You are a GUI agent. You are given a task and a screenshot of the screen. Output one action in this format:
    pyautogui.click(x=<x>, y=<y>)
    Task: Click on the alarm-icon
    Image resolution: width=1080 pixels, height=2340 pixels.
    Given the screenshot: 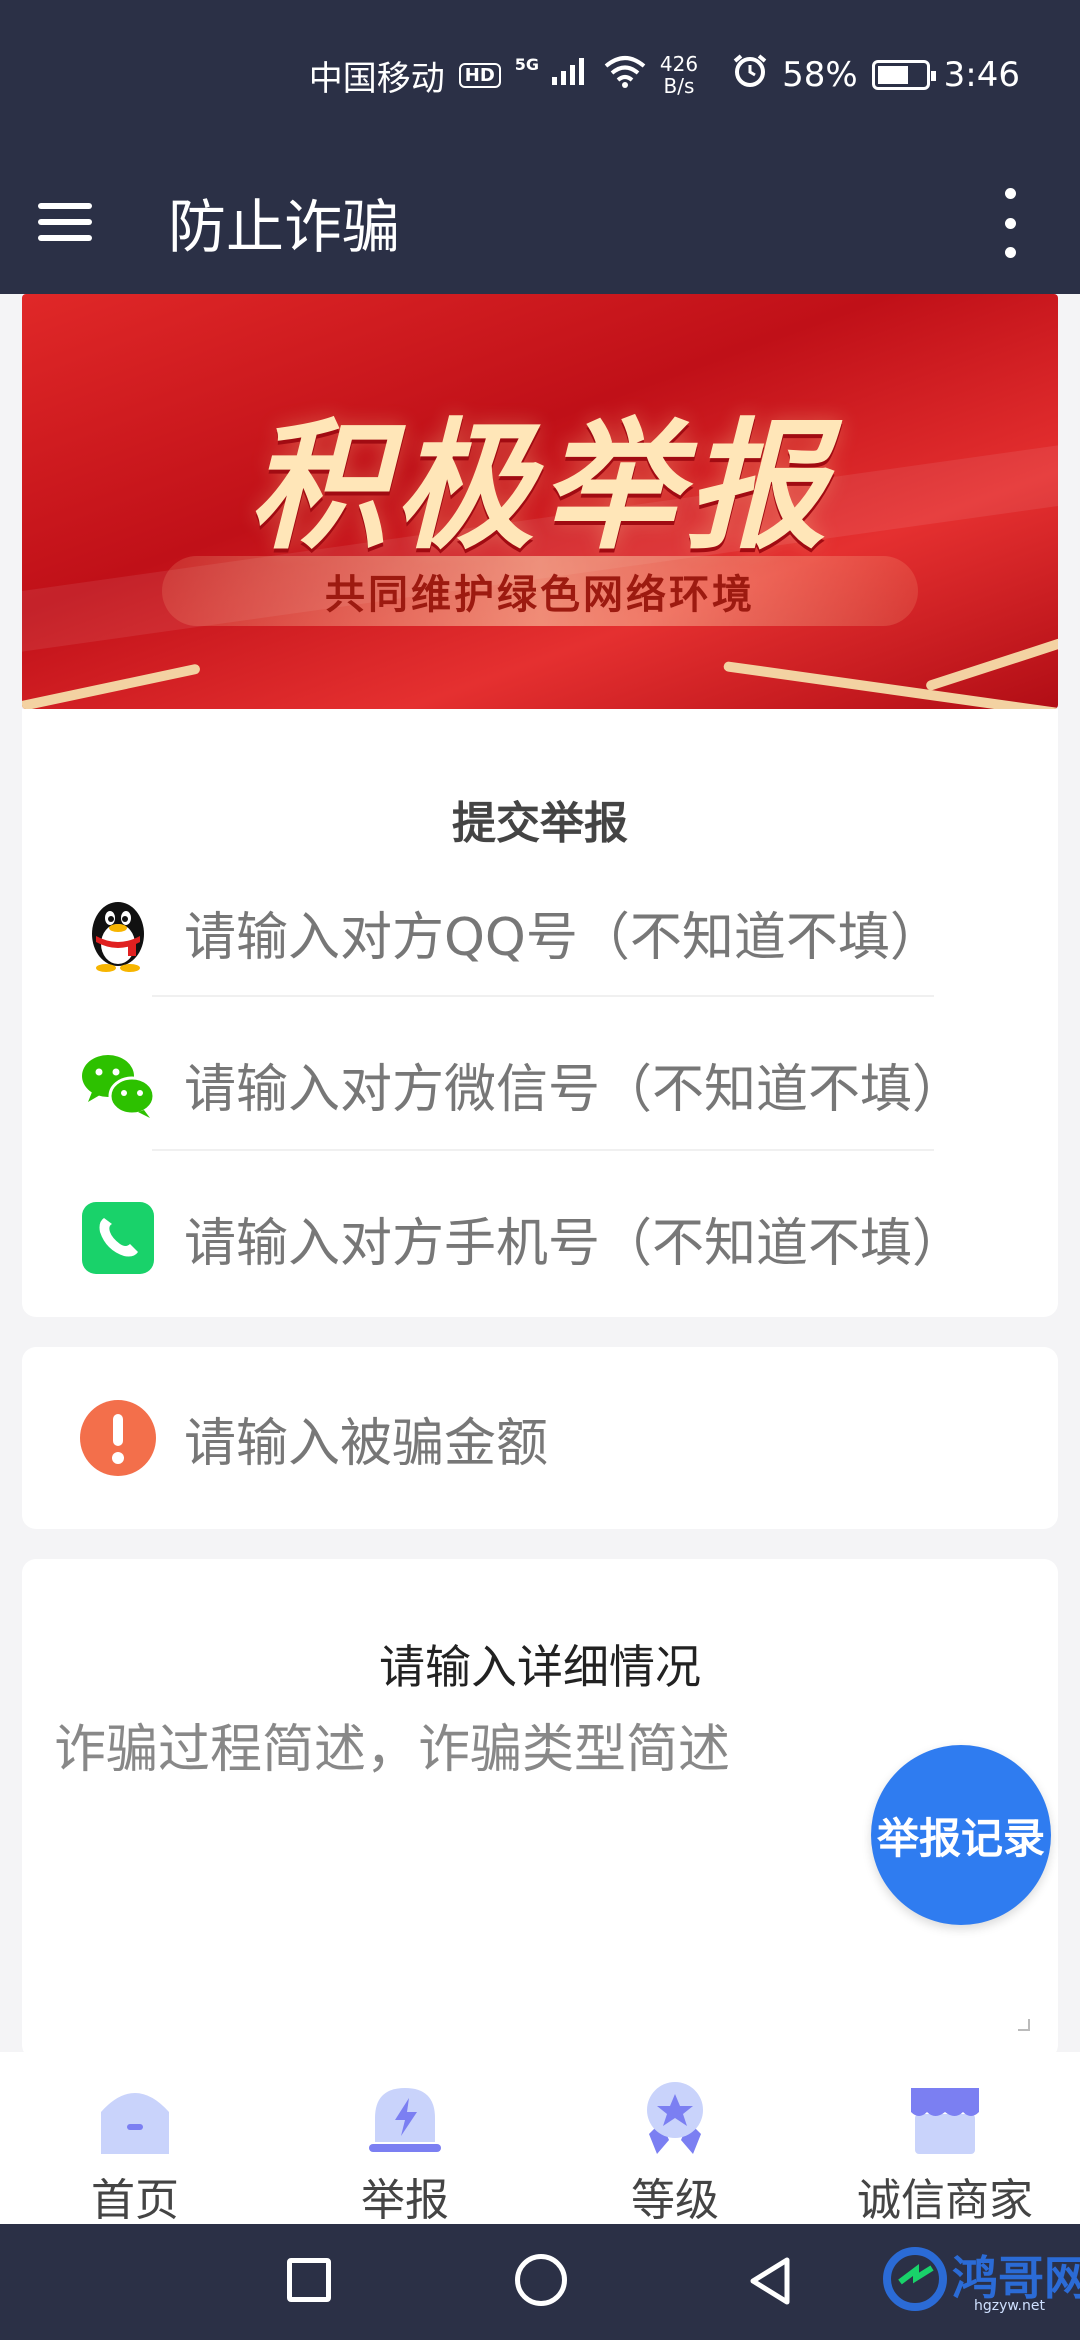 What is the action you would take?
    pyautogui.click(x=405, y=2120)
    